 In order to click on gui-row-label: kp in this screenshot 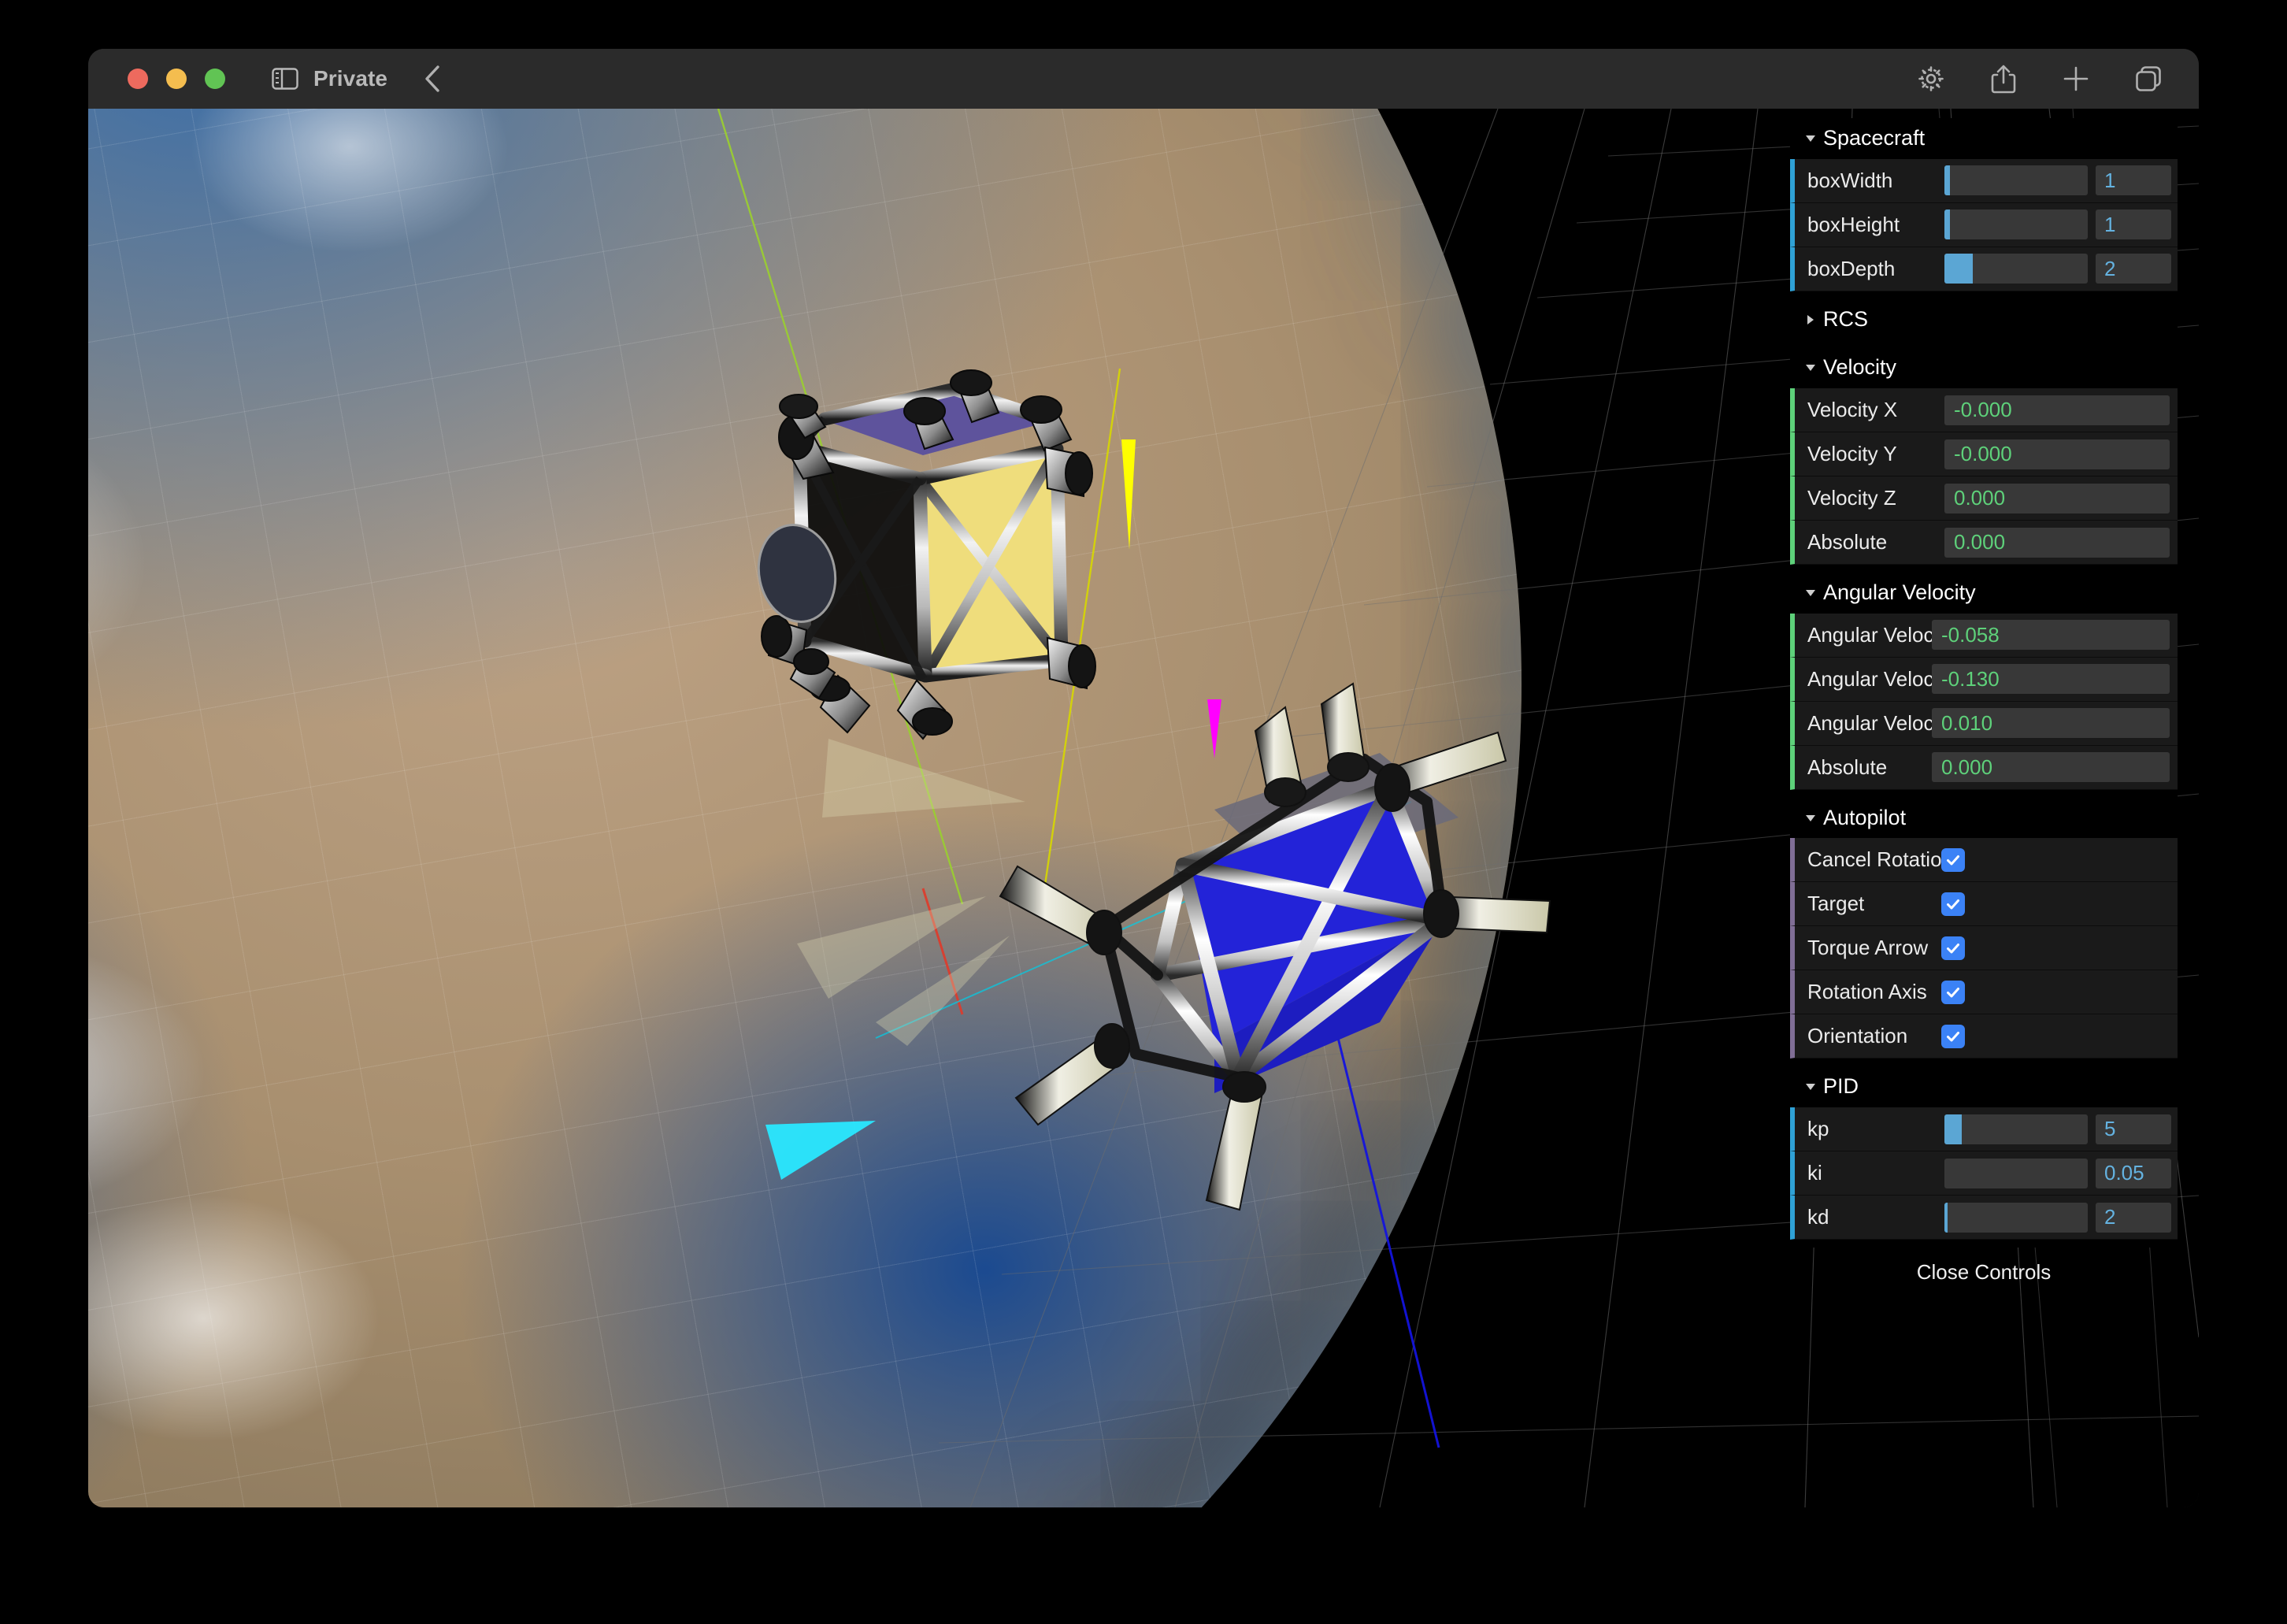, I will do `click(1818, 1129)`.